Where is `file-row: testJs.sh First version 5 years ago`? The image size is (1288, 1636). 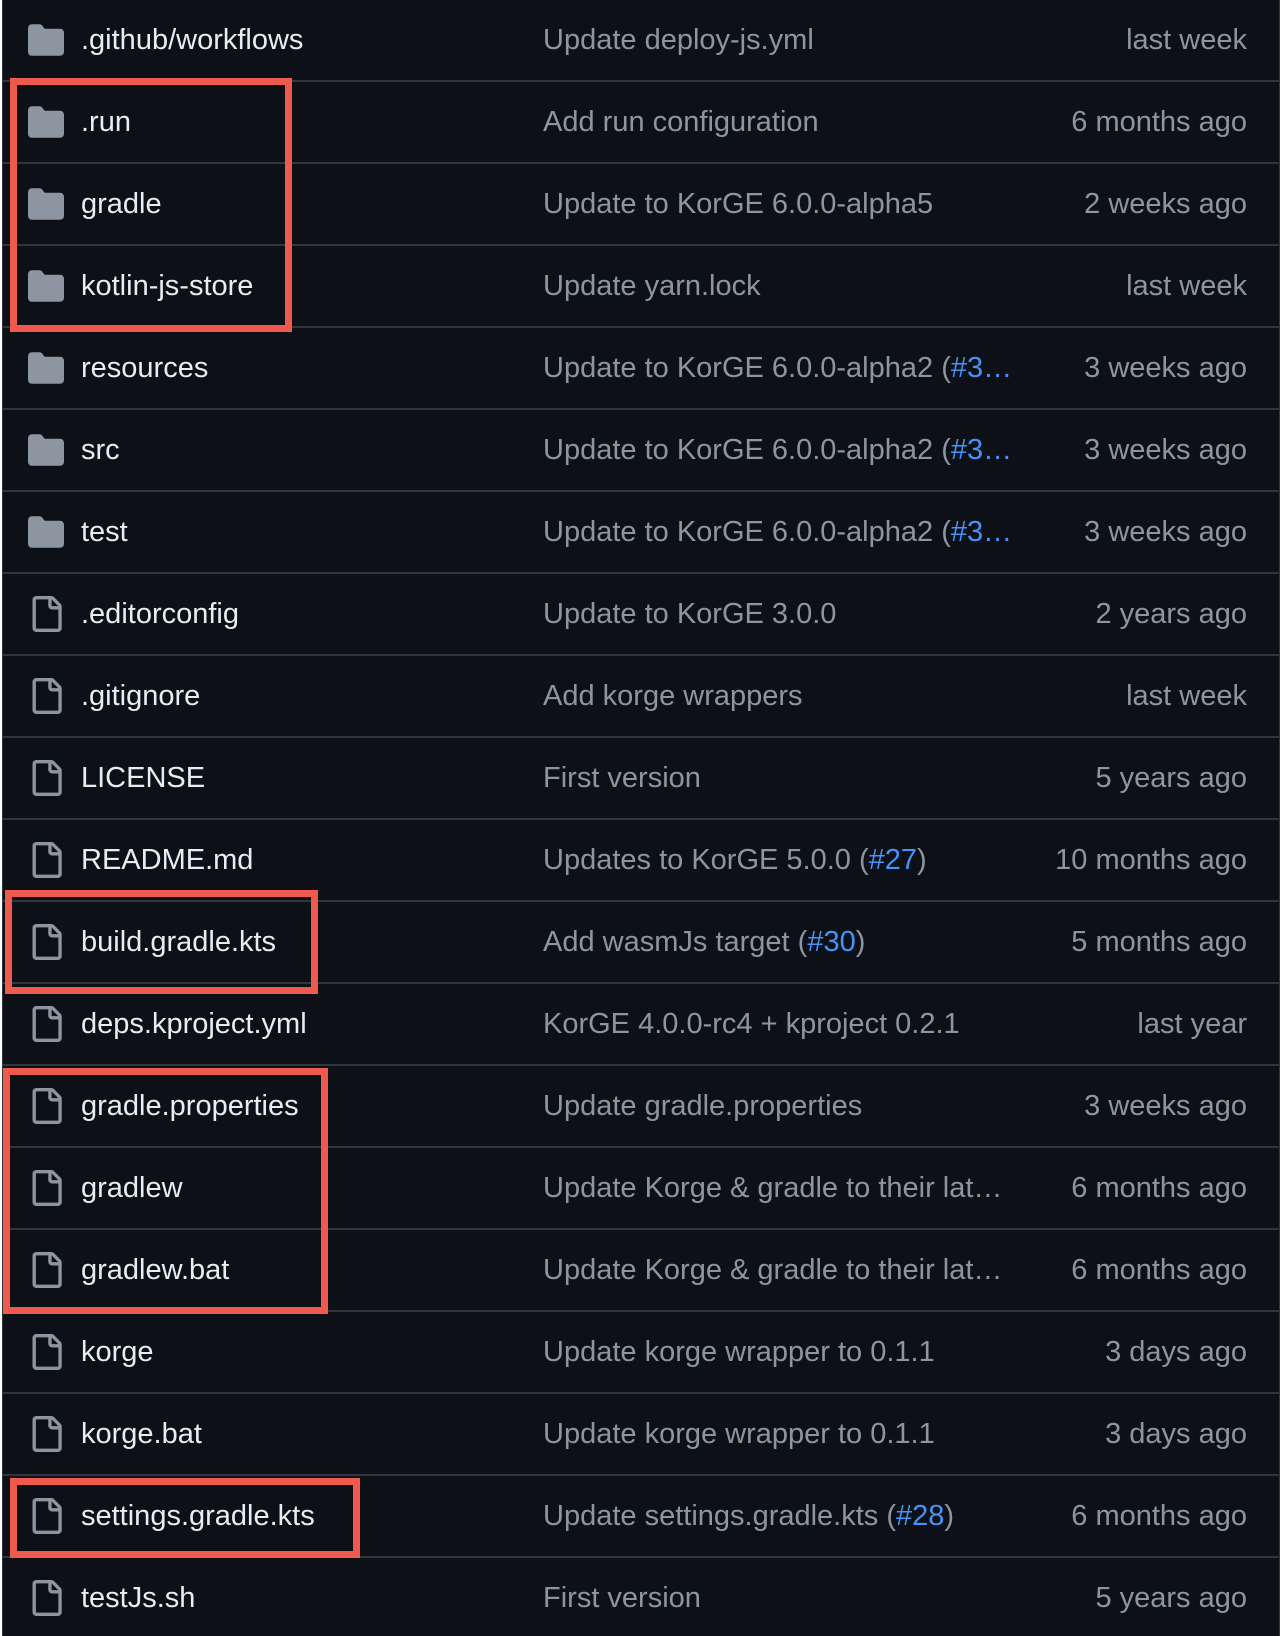 file-row: testJs.sh First version 5 years ago is located at coordinates (641, 1597).